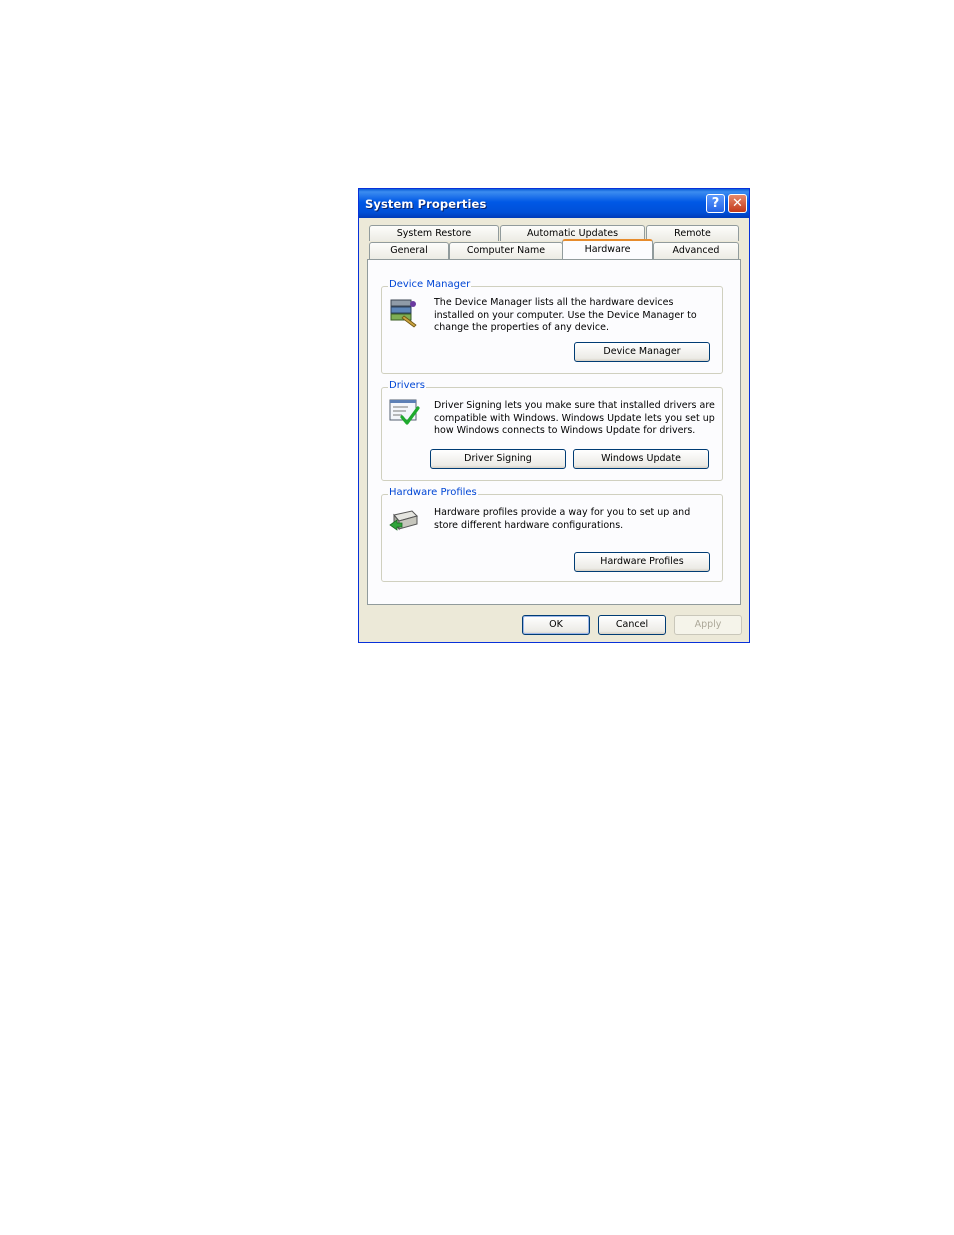  Describe the element at coordinates (403, 313) in the screenshot. I see `device-manager-icon` at that location.